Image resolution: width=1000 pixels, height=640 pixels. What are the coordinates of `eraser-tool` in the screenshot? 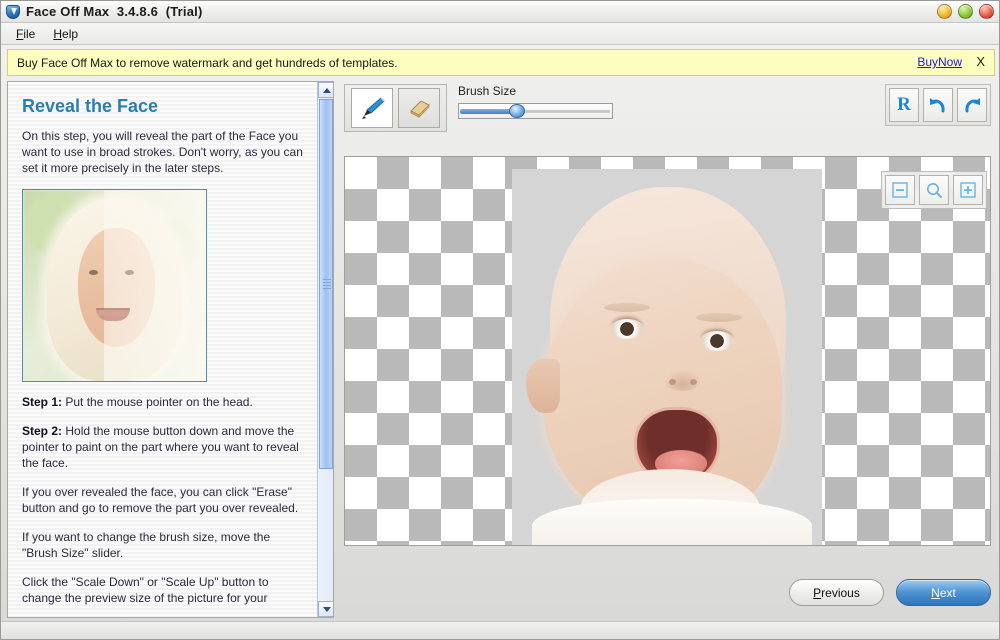 It's located at (419, 108).